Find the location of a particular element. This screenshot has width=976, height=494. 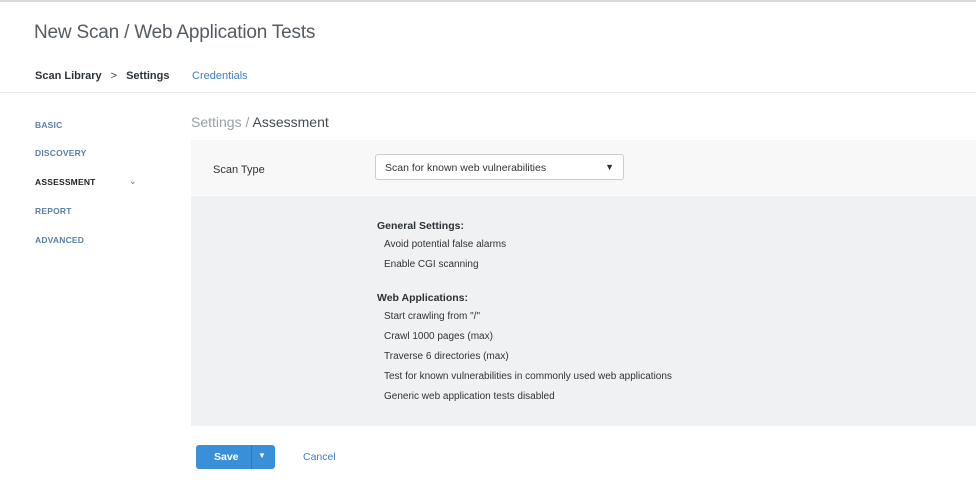

cancel-button: Cancel is located at coordinates (319, 457).